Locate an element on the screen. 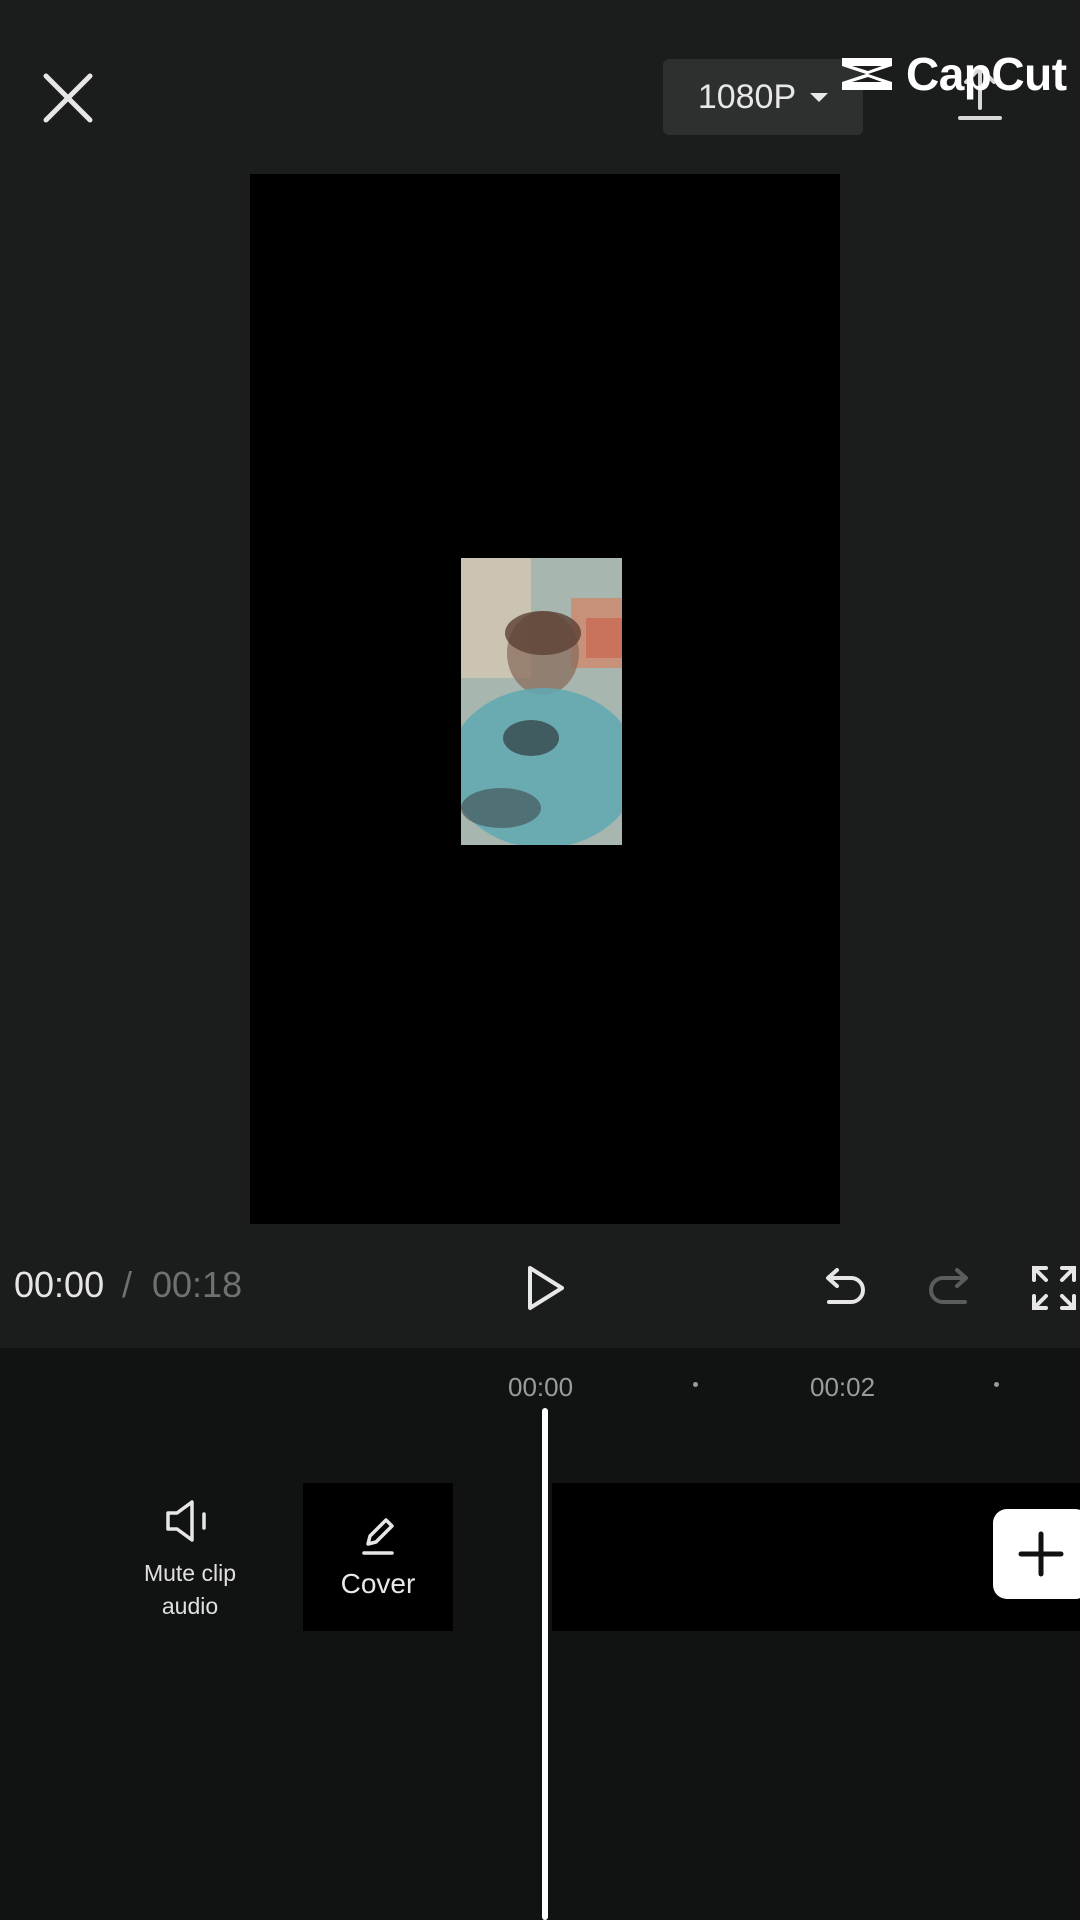 Image resolution: width=1080 pixels, height=1920 pixels. mute-clip-audio-label: Mute clip audio is located at coordinates (190, 1589).